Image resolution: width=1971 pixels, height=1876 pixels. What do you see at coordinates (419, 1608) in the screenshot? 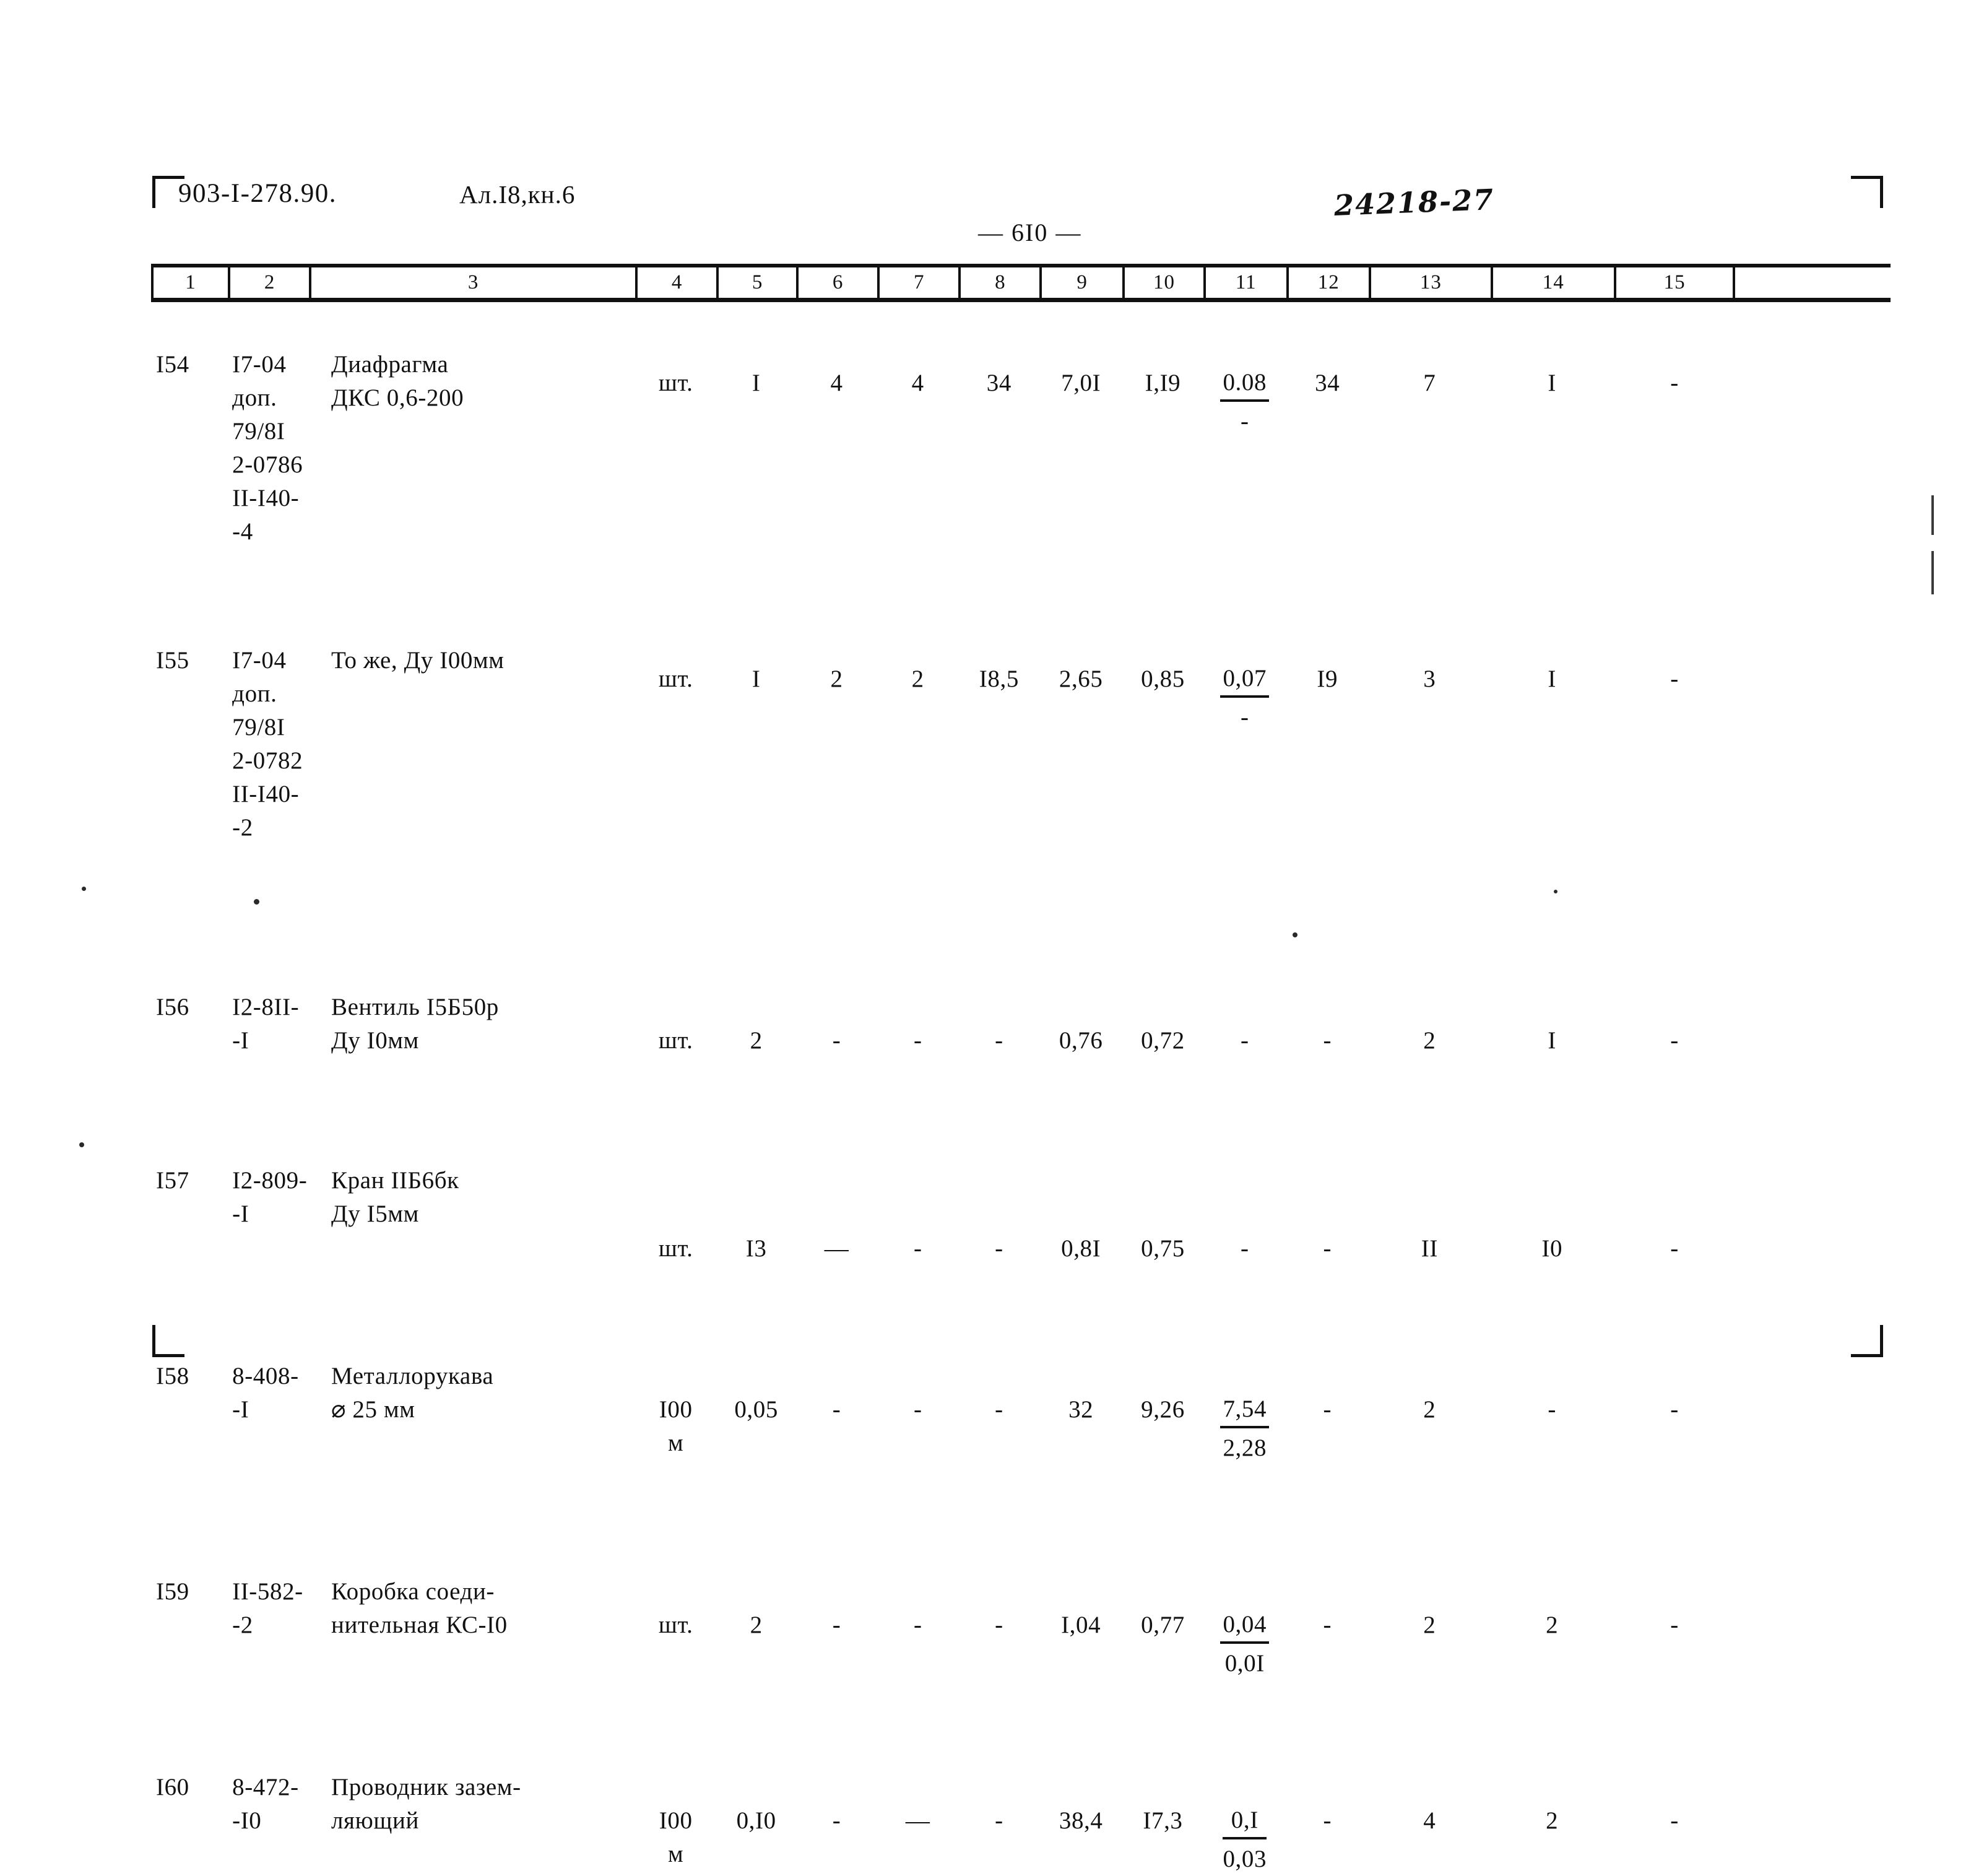
I see `cell-col-3: Коробка соеди- нительная КС-I0` at bounding box center [419, 1608].